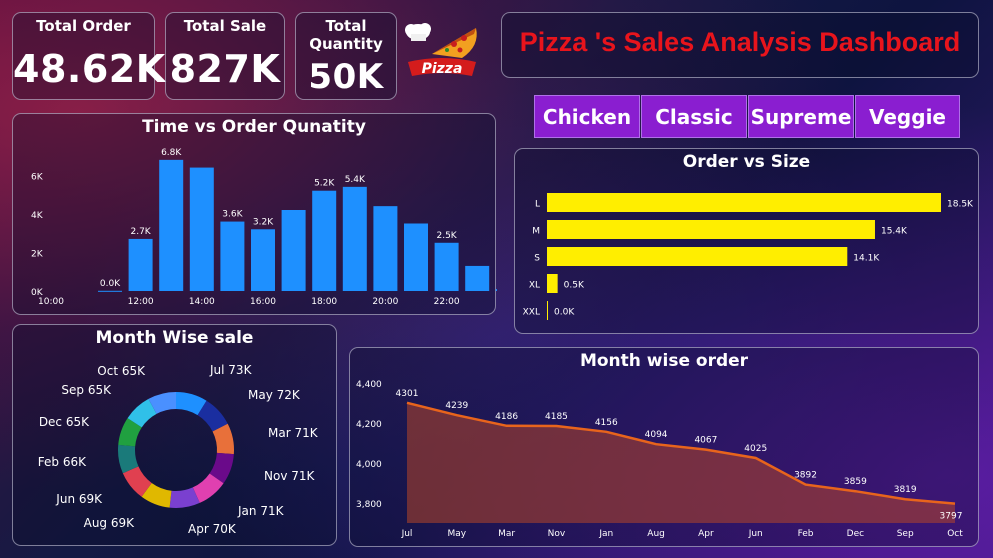 Image resolution: width=993 pixels, height=558 pixels. What do you see at coordinates (346, 77) in the screenshot?
I see `kpi-total-quantity-value: 50K` at bounding box center [346, 77].